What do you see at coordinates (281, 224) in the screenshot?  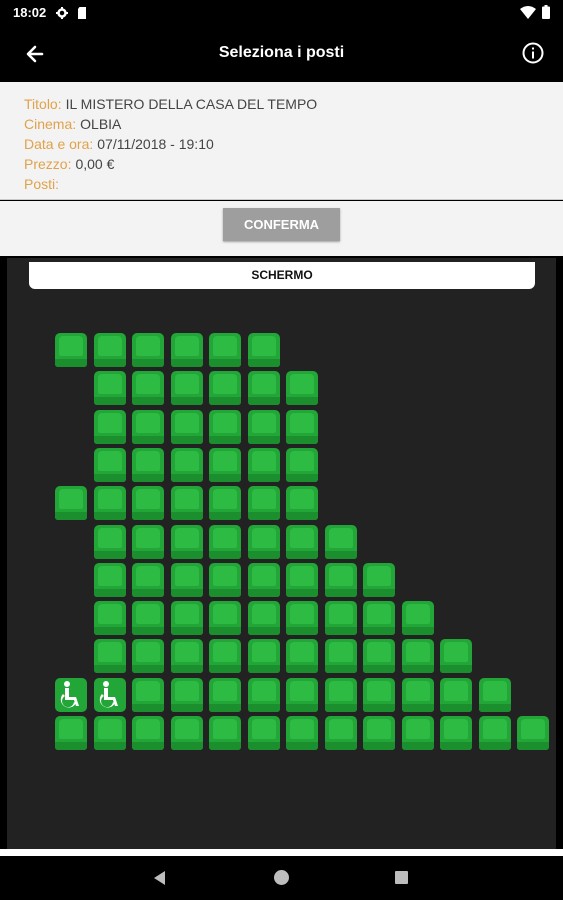 I see `confirm-button: CONFERMA` at bounding box center [281, 224].